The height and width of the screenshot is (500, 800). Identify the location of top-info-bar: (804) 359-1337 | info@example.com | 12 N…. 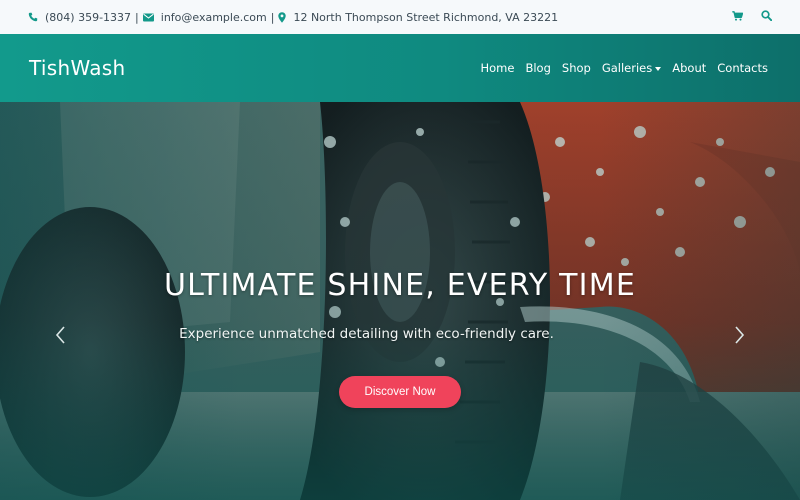
(400, 17).